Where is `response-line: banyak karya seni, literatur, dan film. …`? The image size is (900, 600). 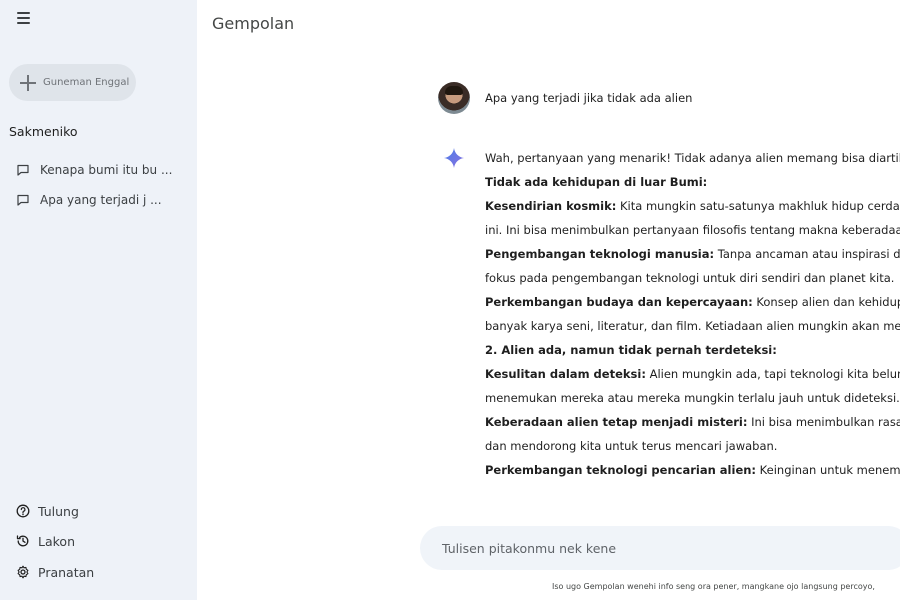
response-line: banyak karya seni, literatur, dan film. … is located at coordinates (692, 326).